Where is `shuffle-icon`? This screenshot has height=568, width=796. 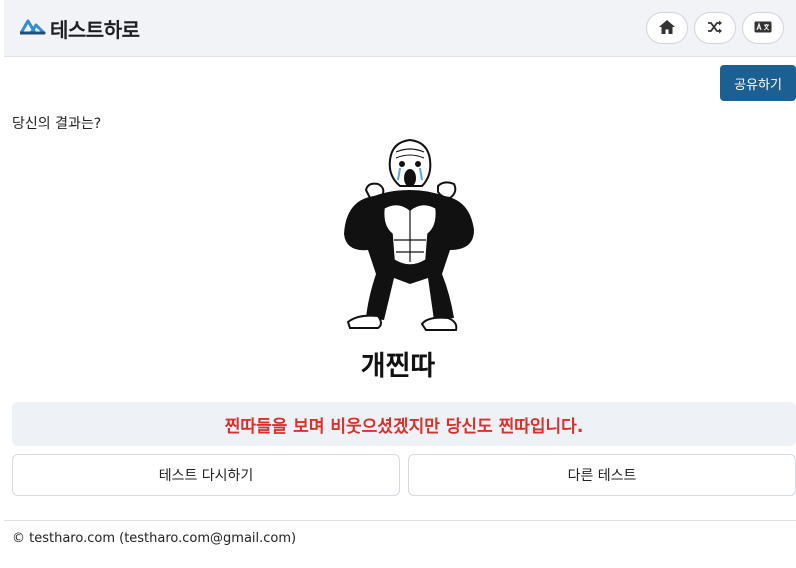 shuffle-icon is located at coordinates (715, 28).